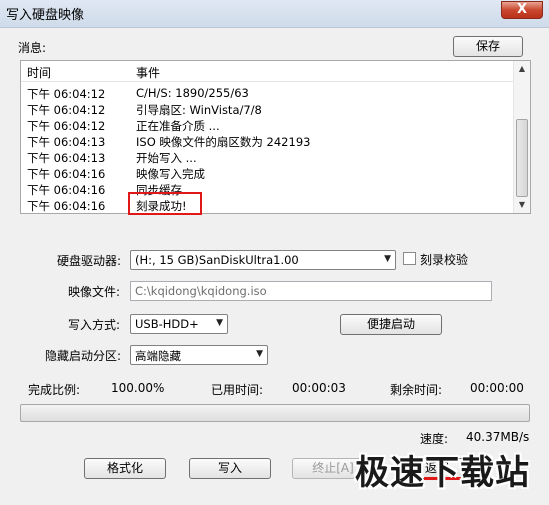 The image size is (549, 505). What do you see at coordinates (89, 261) in the screenshot?
I see `drive-label: 硬盘驱动器:` at bounding box center [89, 261].